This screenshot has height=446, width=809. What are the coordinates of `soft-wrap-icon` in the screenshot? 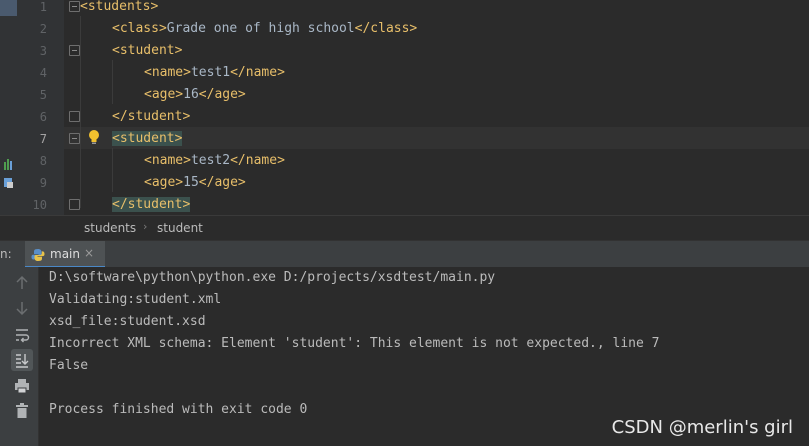 It's located at (22, 335).